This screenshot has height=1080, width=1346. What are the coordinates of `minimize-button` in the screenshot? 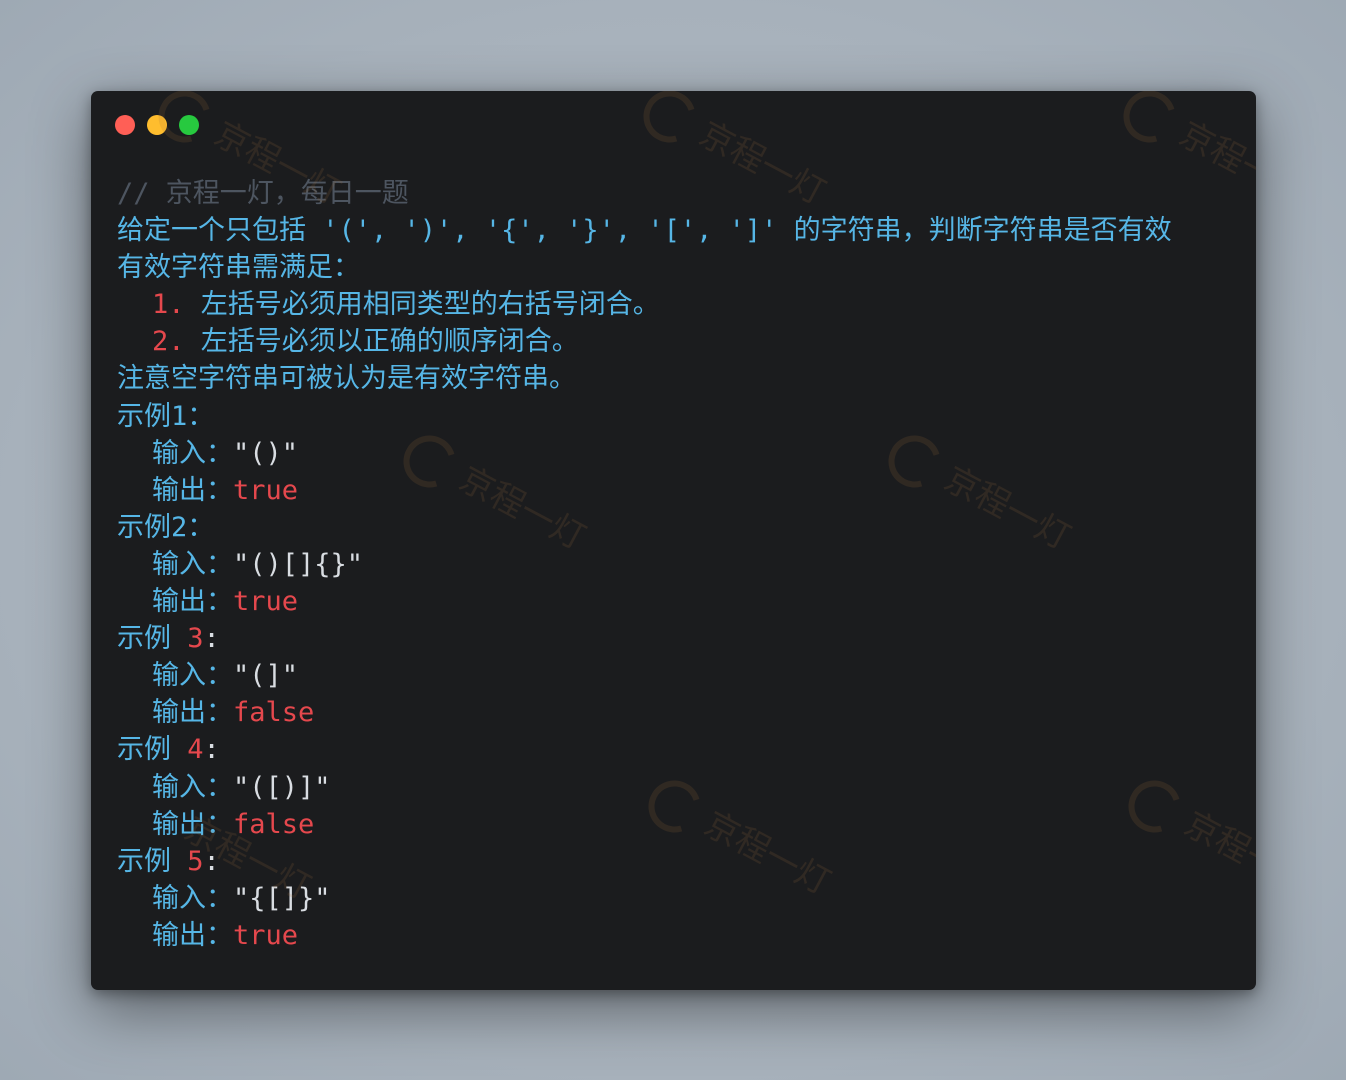 It's located at (157, 125).